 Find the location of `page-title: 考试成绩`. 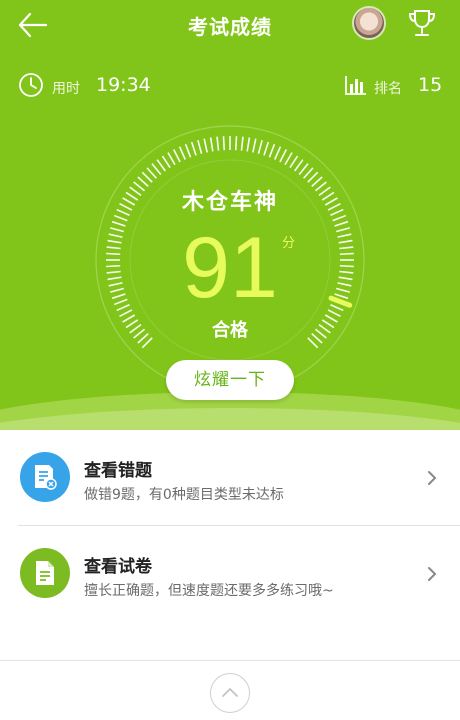

page-title: 考试成绩 is located at coordinates (230, 27).